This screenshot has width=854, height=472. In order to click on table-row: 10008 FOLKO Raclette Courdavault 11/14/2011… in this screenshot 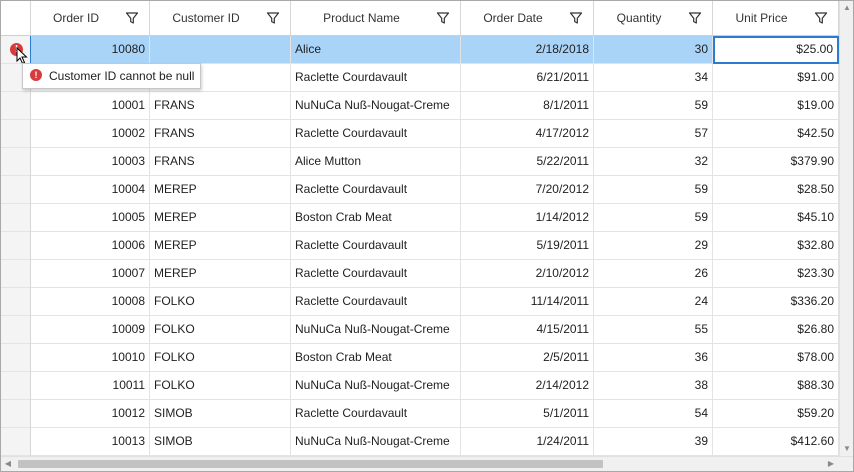, I will do `click(427, 302)`.